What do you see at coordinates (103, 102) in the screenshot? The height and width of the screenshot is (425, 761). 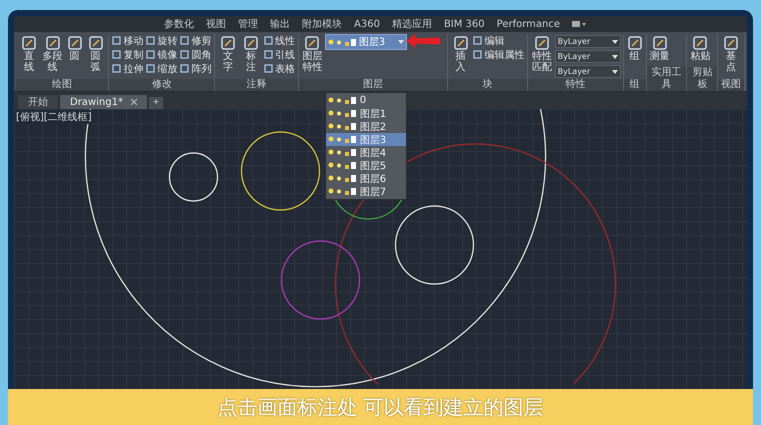 I see `file-tab: Drawing1*` at bounding box center [103, 102].